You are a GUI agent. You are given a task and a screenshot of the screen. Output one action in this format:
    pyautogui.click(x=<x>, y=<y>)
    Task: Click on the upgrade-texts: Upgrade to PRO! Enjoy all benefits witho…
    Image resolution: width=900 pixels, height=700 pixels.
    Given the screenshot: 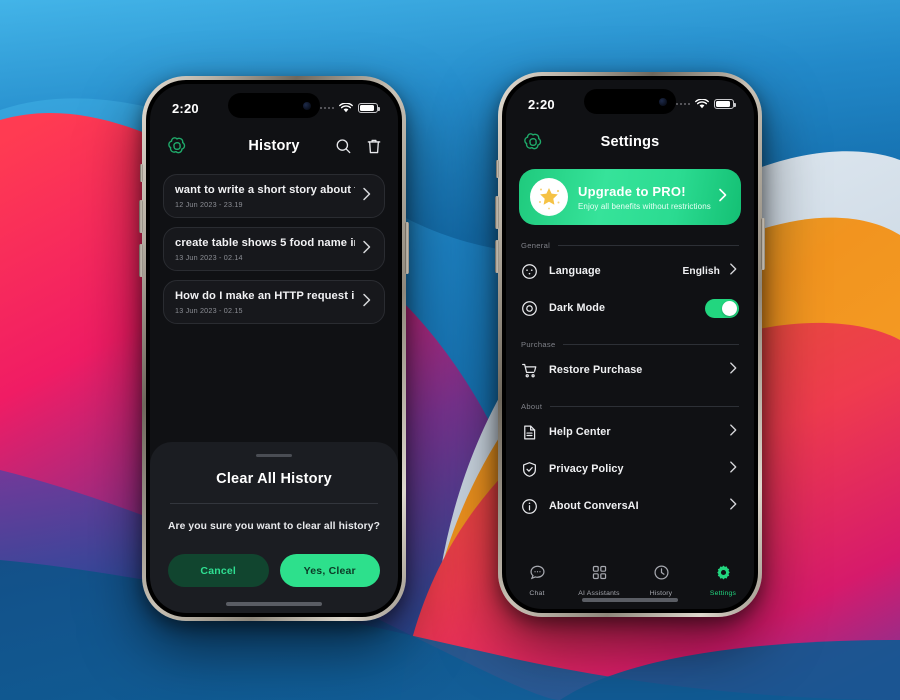 What is the action you would take?
    pyautogui.click(x=647, y=197)
    